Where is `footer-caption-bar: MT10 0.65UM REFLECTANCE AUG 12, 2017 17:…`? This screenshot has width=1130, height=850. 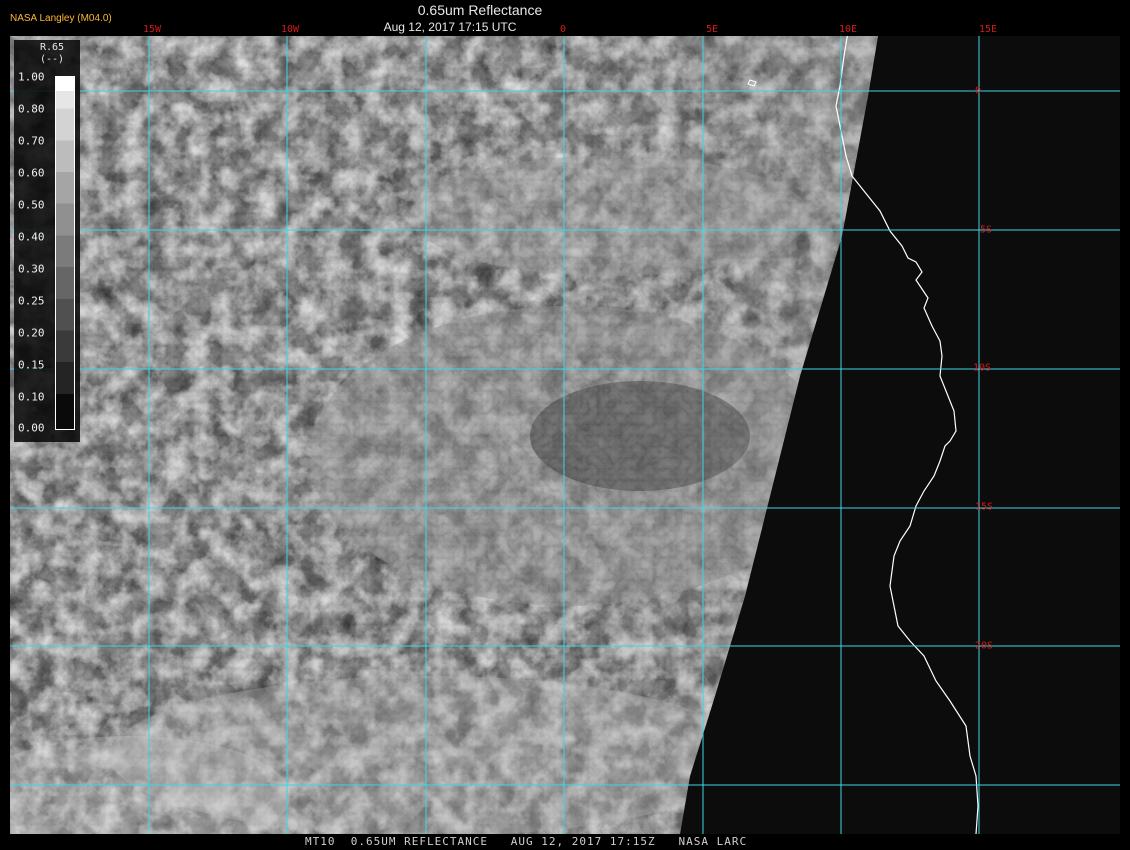
footer-caption-bar: MT10 0.65UM REFLECTANCE AUG 12, 2017 17:… is located at coordinates (565, 842).